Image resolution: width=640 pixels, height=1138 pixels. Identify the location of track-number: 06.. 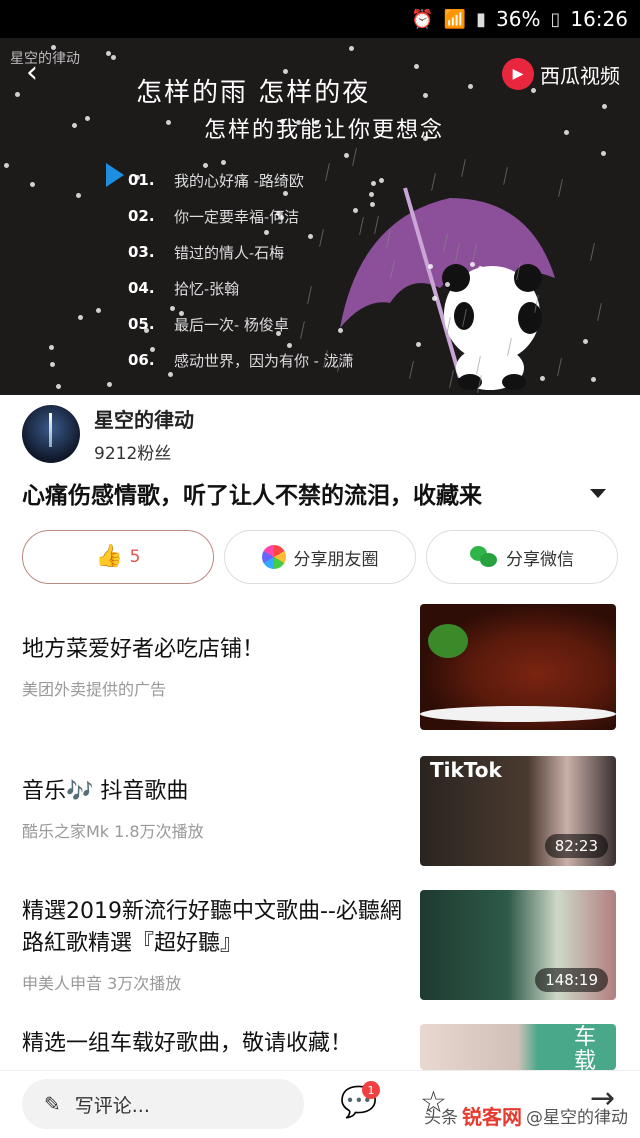
(141, 360).